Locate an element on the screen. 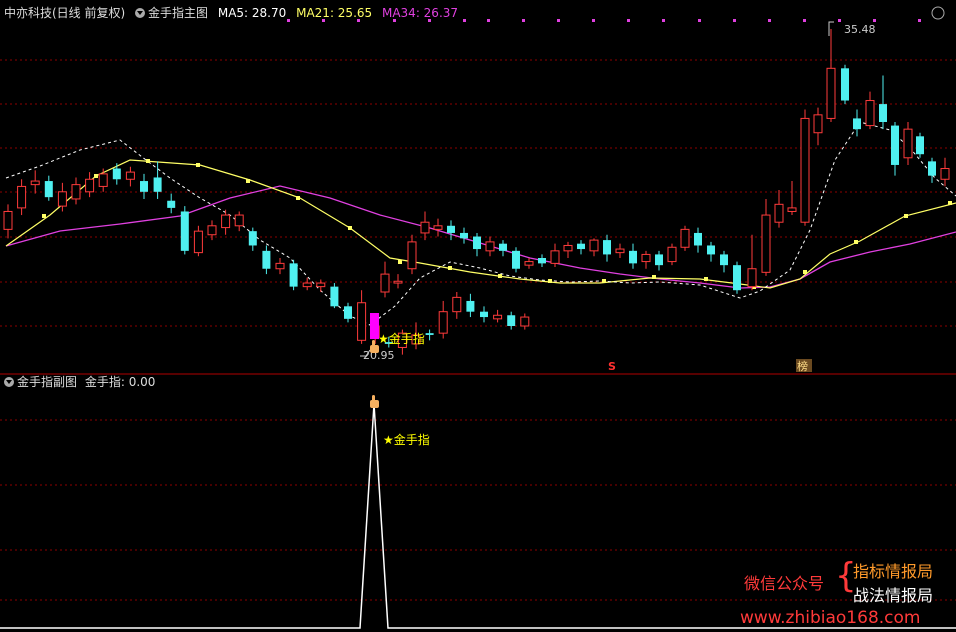 The height and width of the screenshot is (632, 956). dropdown-icon is located at coordinates (140, 13).